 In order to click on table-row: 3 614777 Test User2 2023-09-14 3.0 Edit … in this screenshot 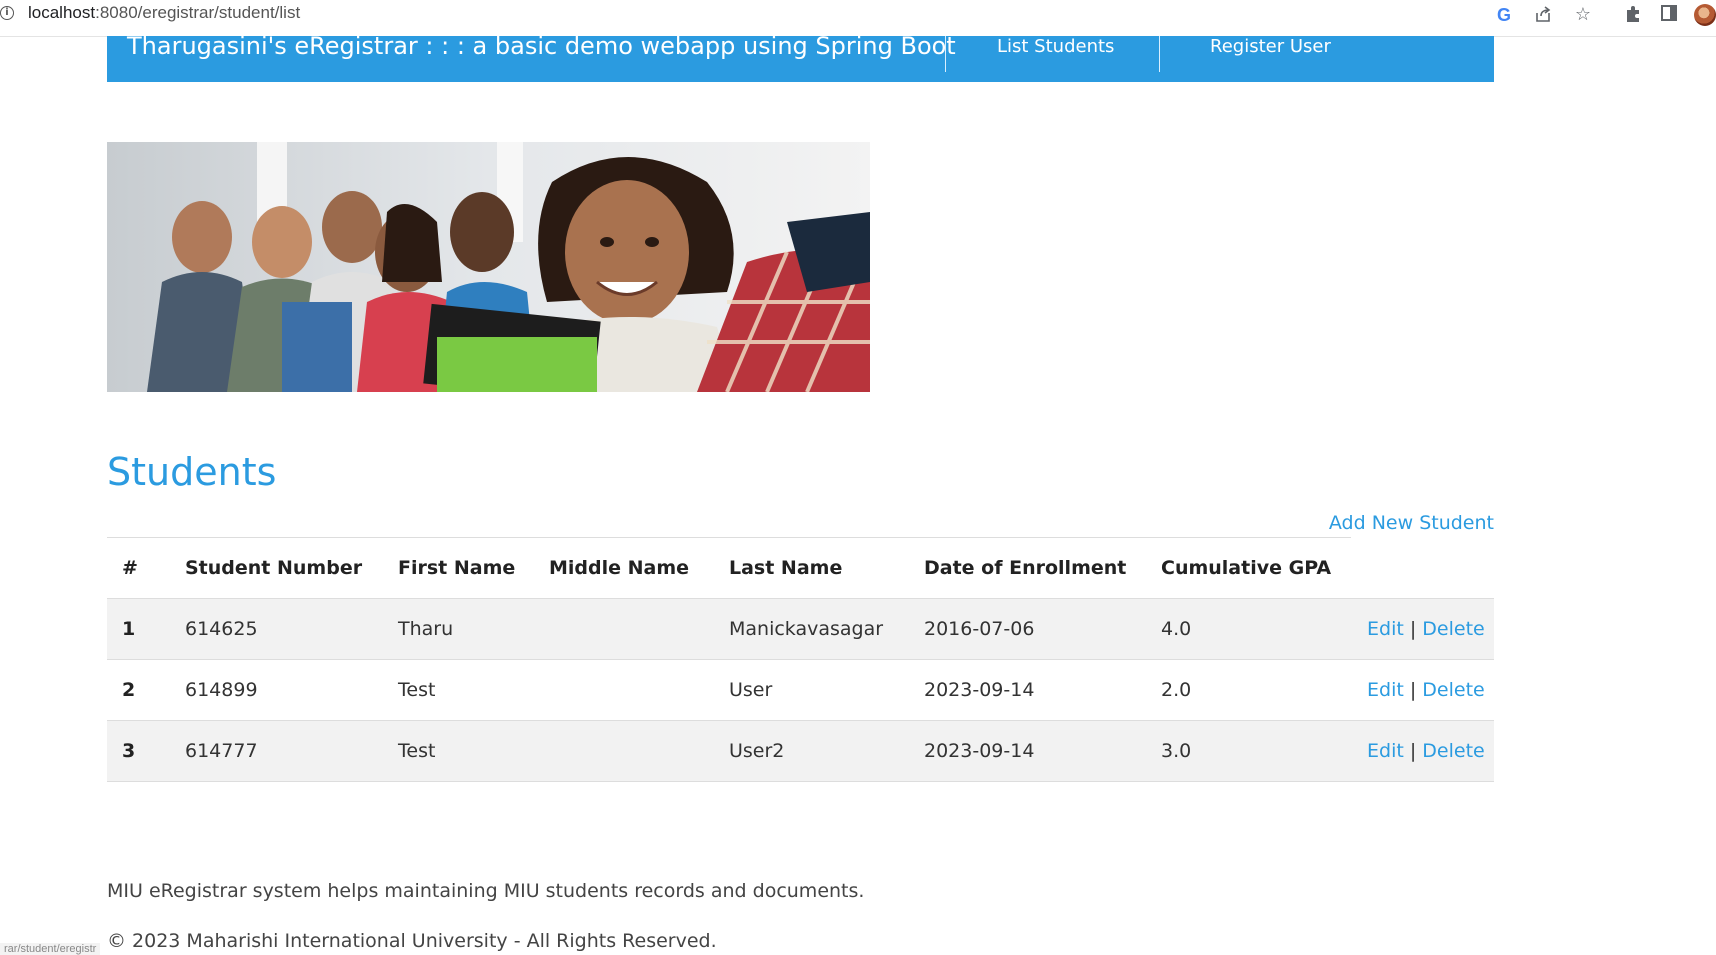, I will do `click(800, 751)`.